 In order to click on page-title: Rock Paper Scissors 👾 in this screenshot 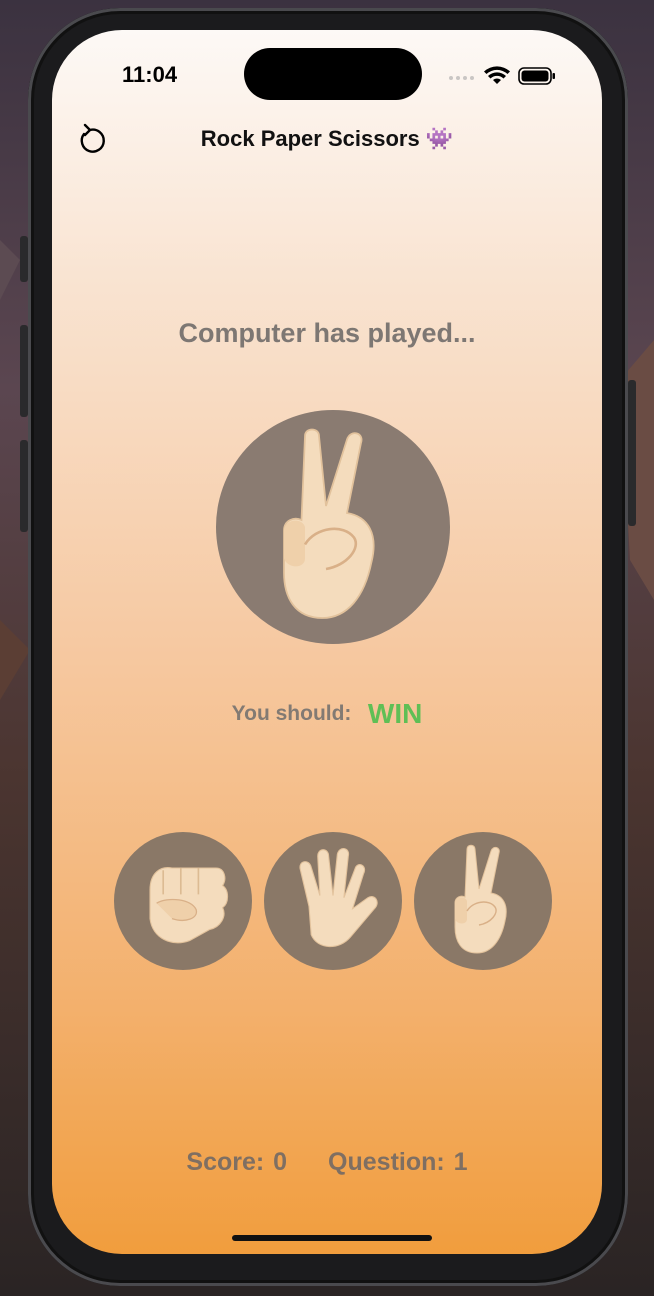, I will do `click(327, 138)`.